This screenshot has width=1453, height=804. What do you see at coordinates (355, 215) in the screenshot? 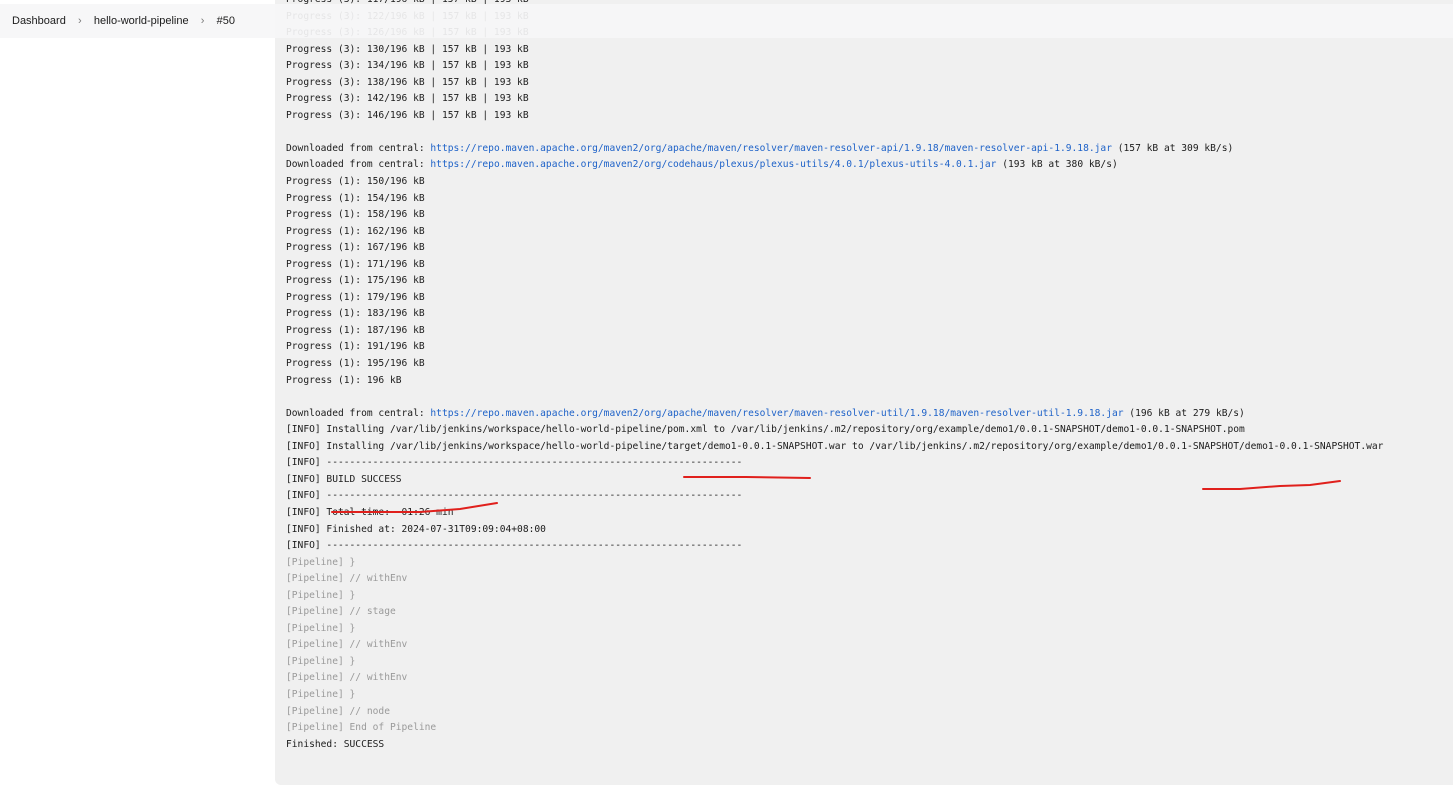
I see `log-line: Progress (1): 158/196 kB` at bounding box center [355, 215].